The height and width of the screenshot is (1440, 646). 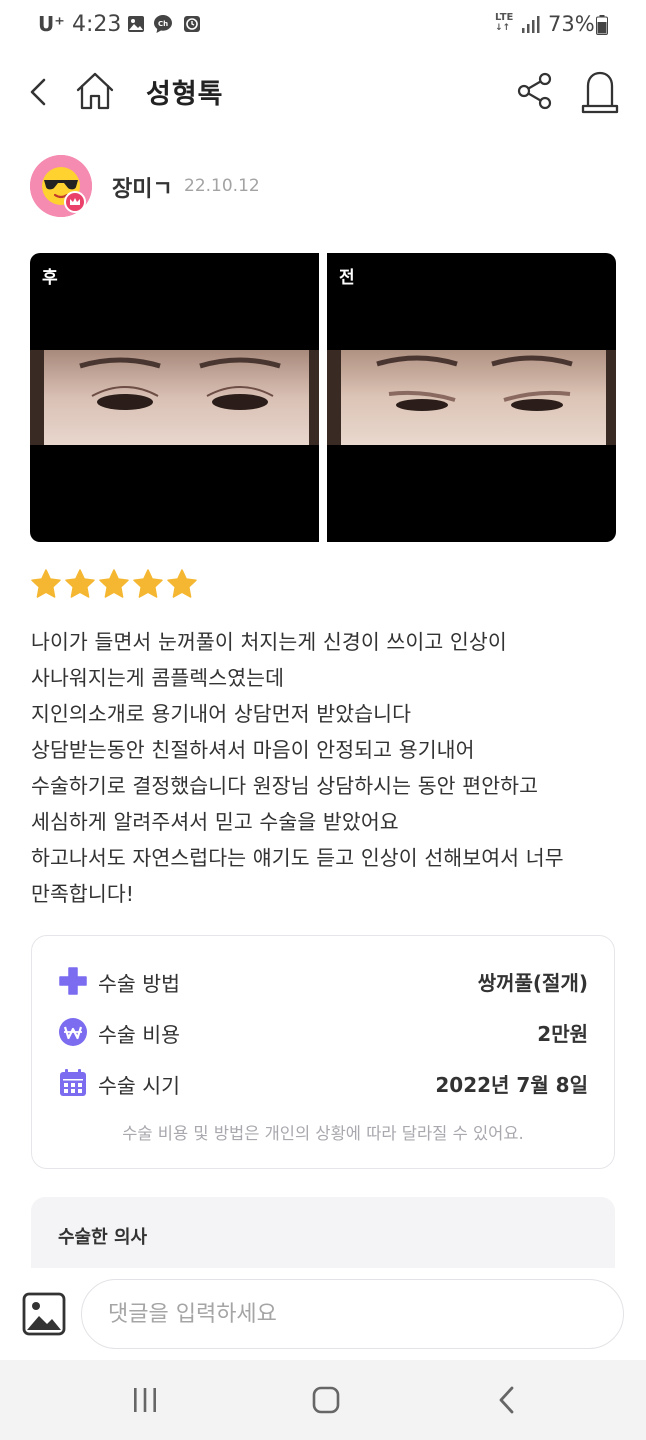 What do you see at coordinates (61, 186) in the screenshot?
I see `avatar` at bounding box center [61, 186].